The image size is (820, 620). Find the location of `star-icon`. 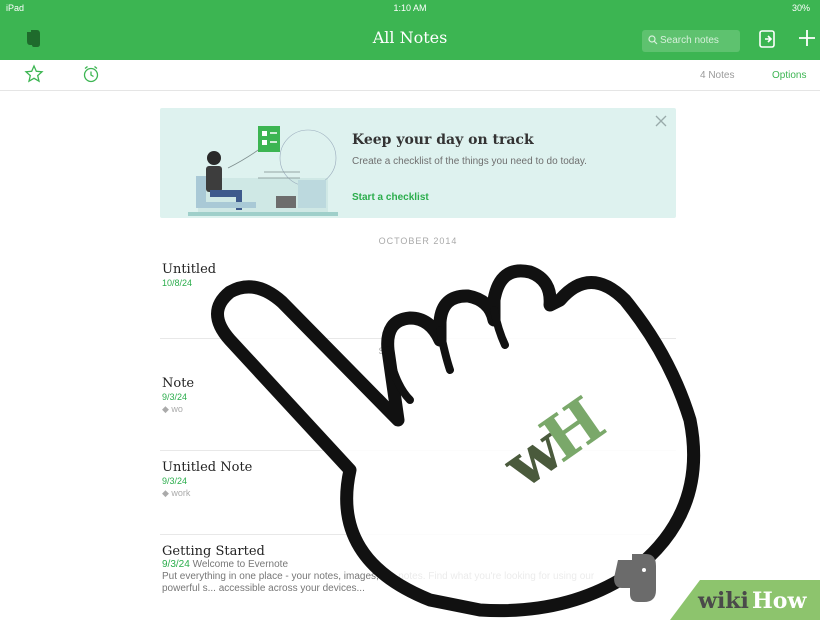

star-icon is located at coordinates (34, 74).